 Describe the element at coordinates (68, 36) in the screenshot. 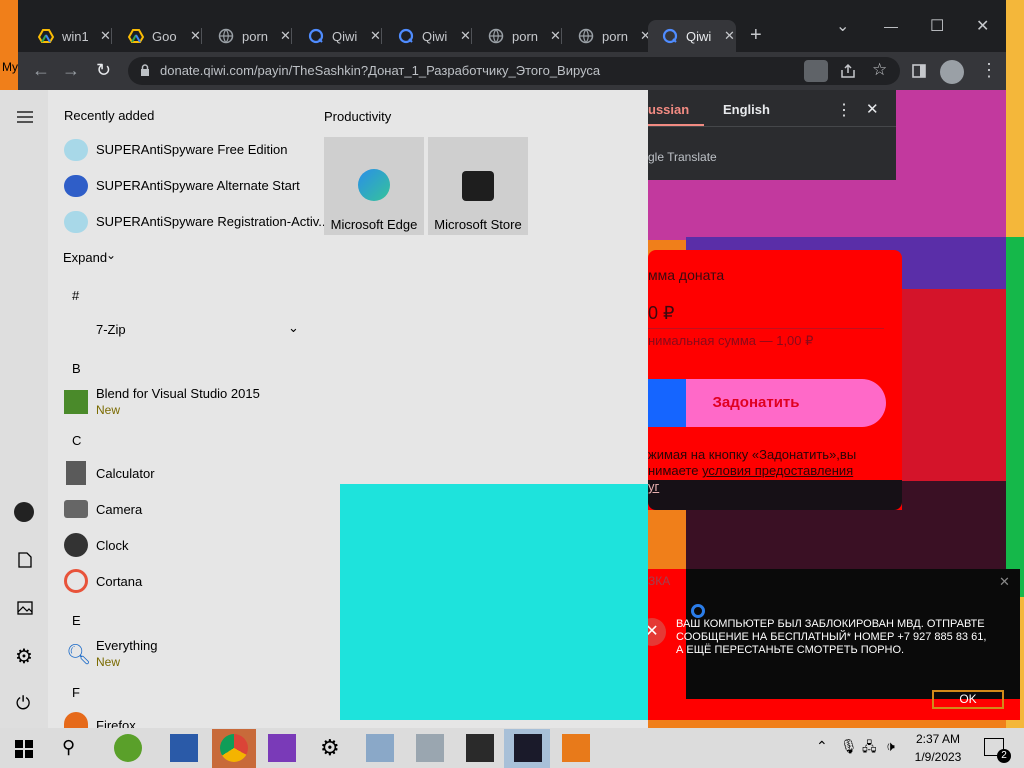

I see `browser-tab: win1 ✕` at that location.